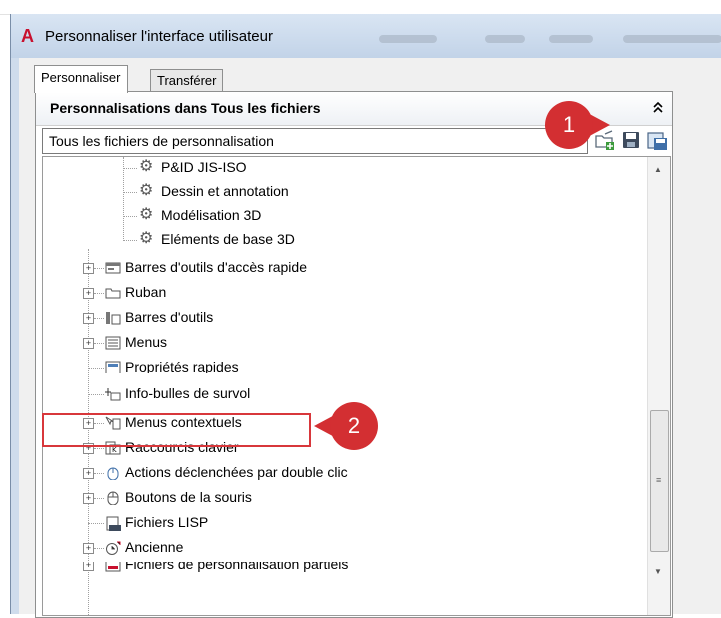 This screenshot has width=721, height=618. What do you see at coordinates (27, 36) in the screenshot?
I see `autocad-logo-icon: A` at bounding box center [27, 36].